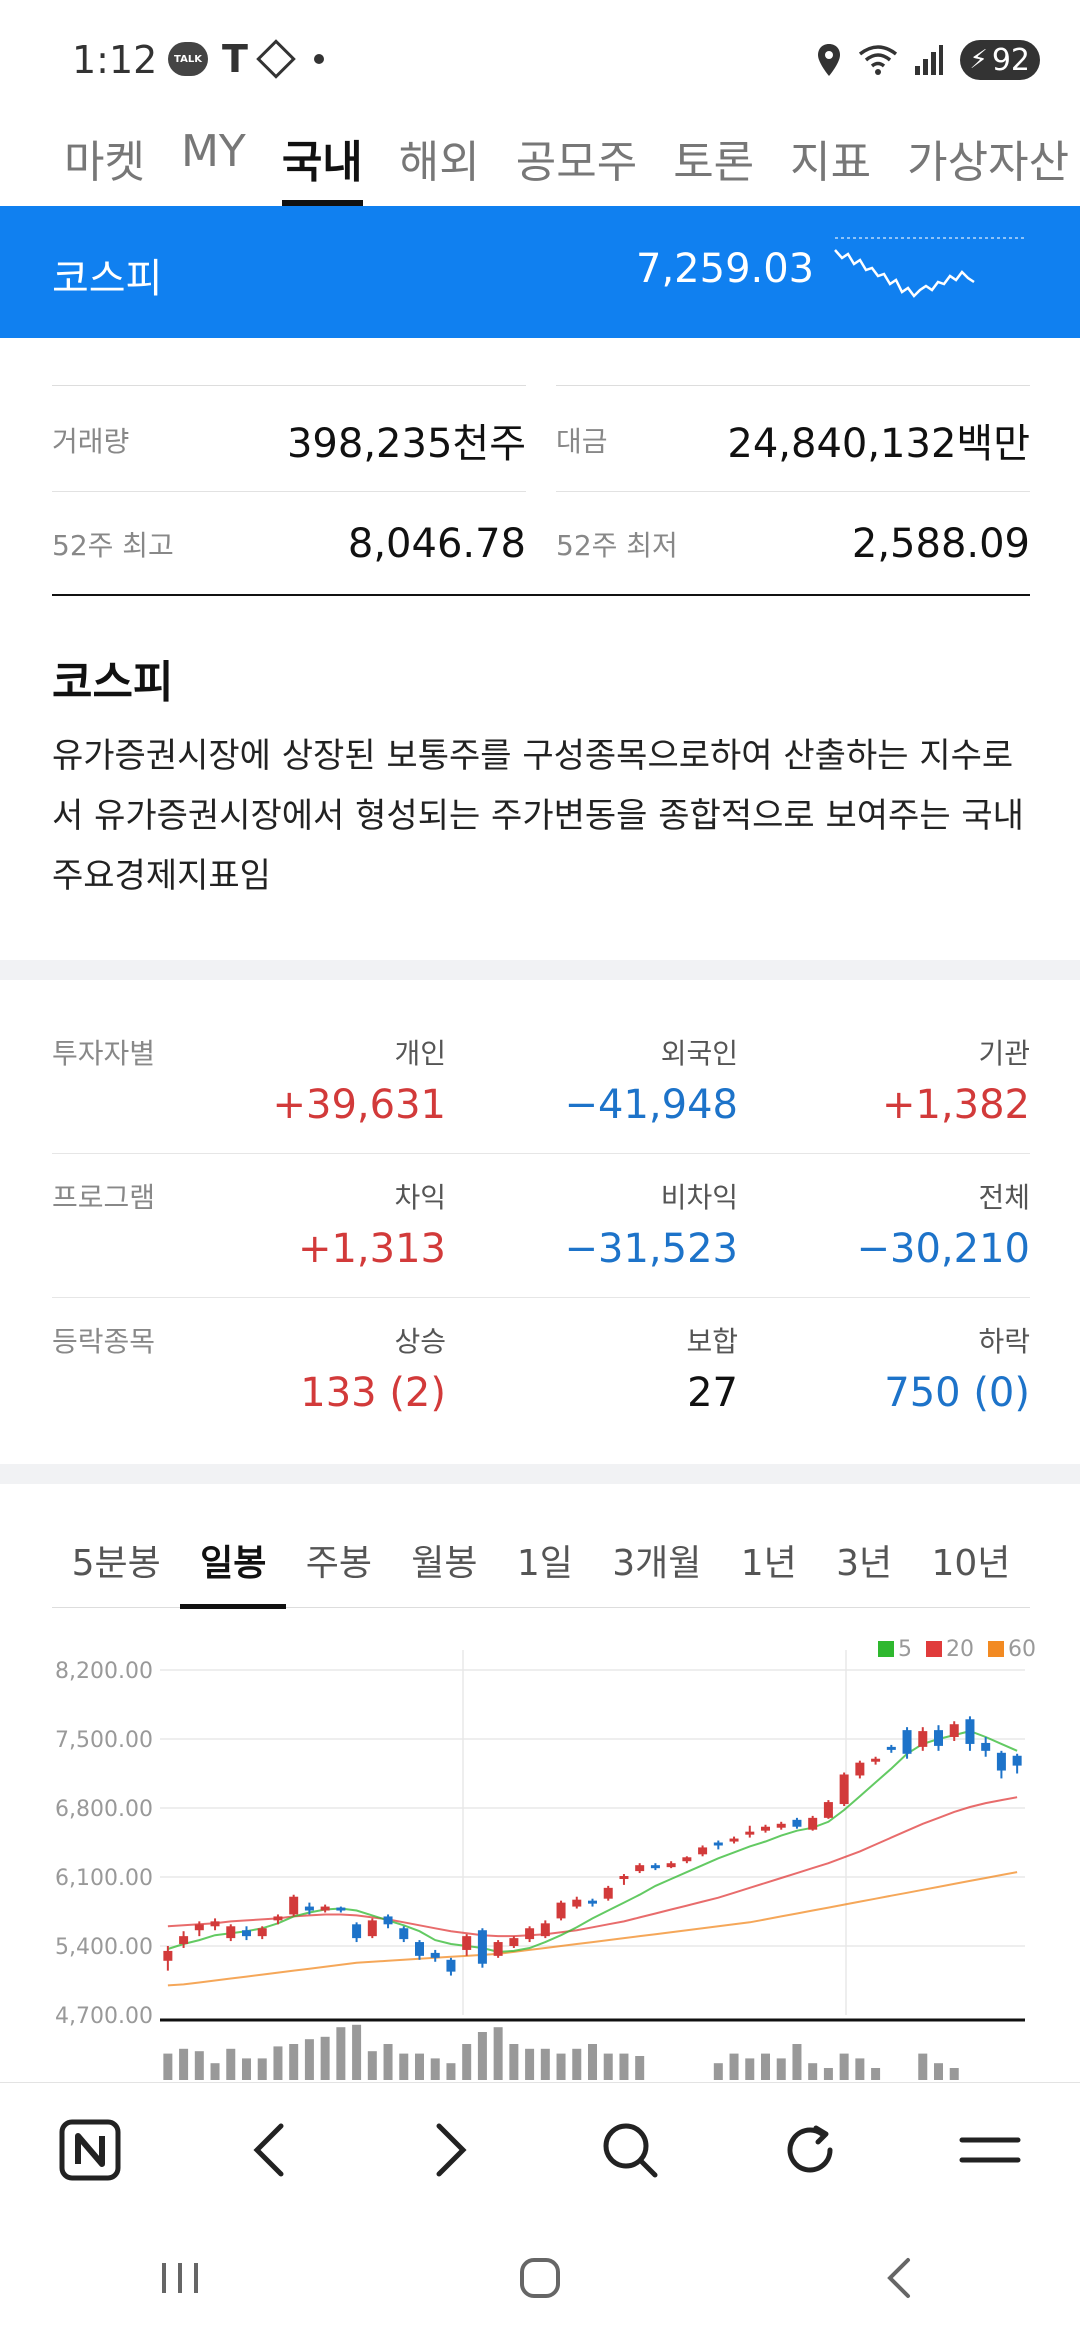 The width and height of the screenshot is (1080, 2340). What do you see at coordinates (630, 2150) in the screenshot?
I see `search-icon` at bounding box center [630, 2150].